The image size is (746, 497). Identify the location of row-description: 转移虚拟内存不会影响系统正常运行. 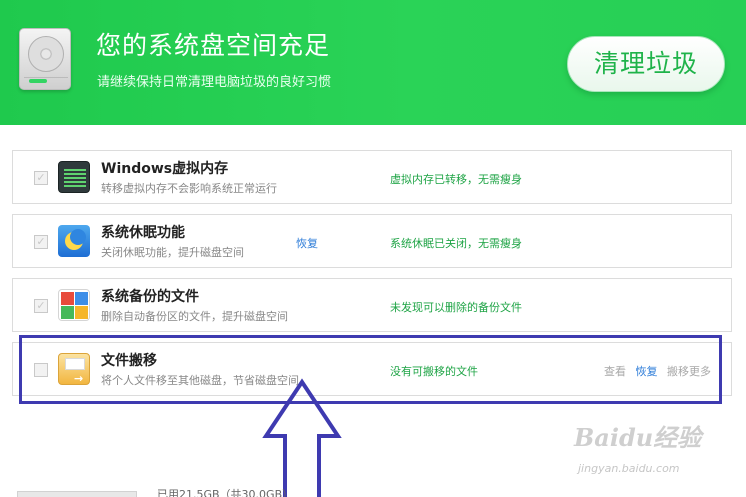
(189, 188).